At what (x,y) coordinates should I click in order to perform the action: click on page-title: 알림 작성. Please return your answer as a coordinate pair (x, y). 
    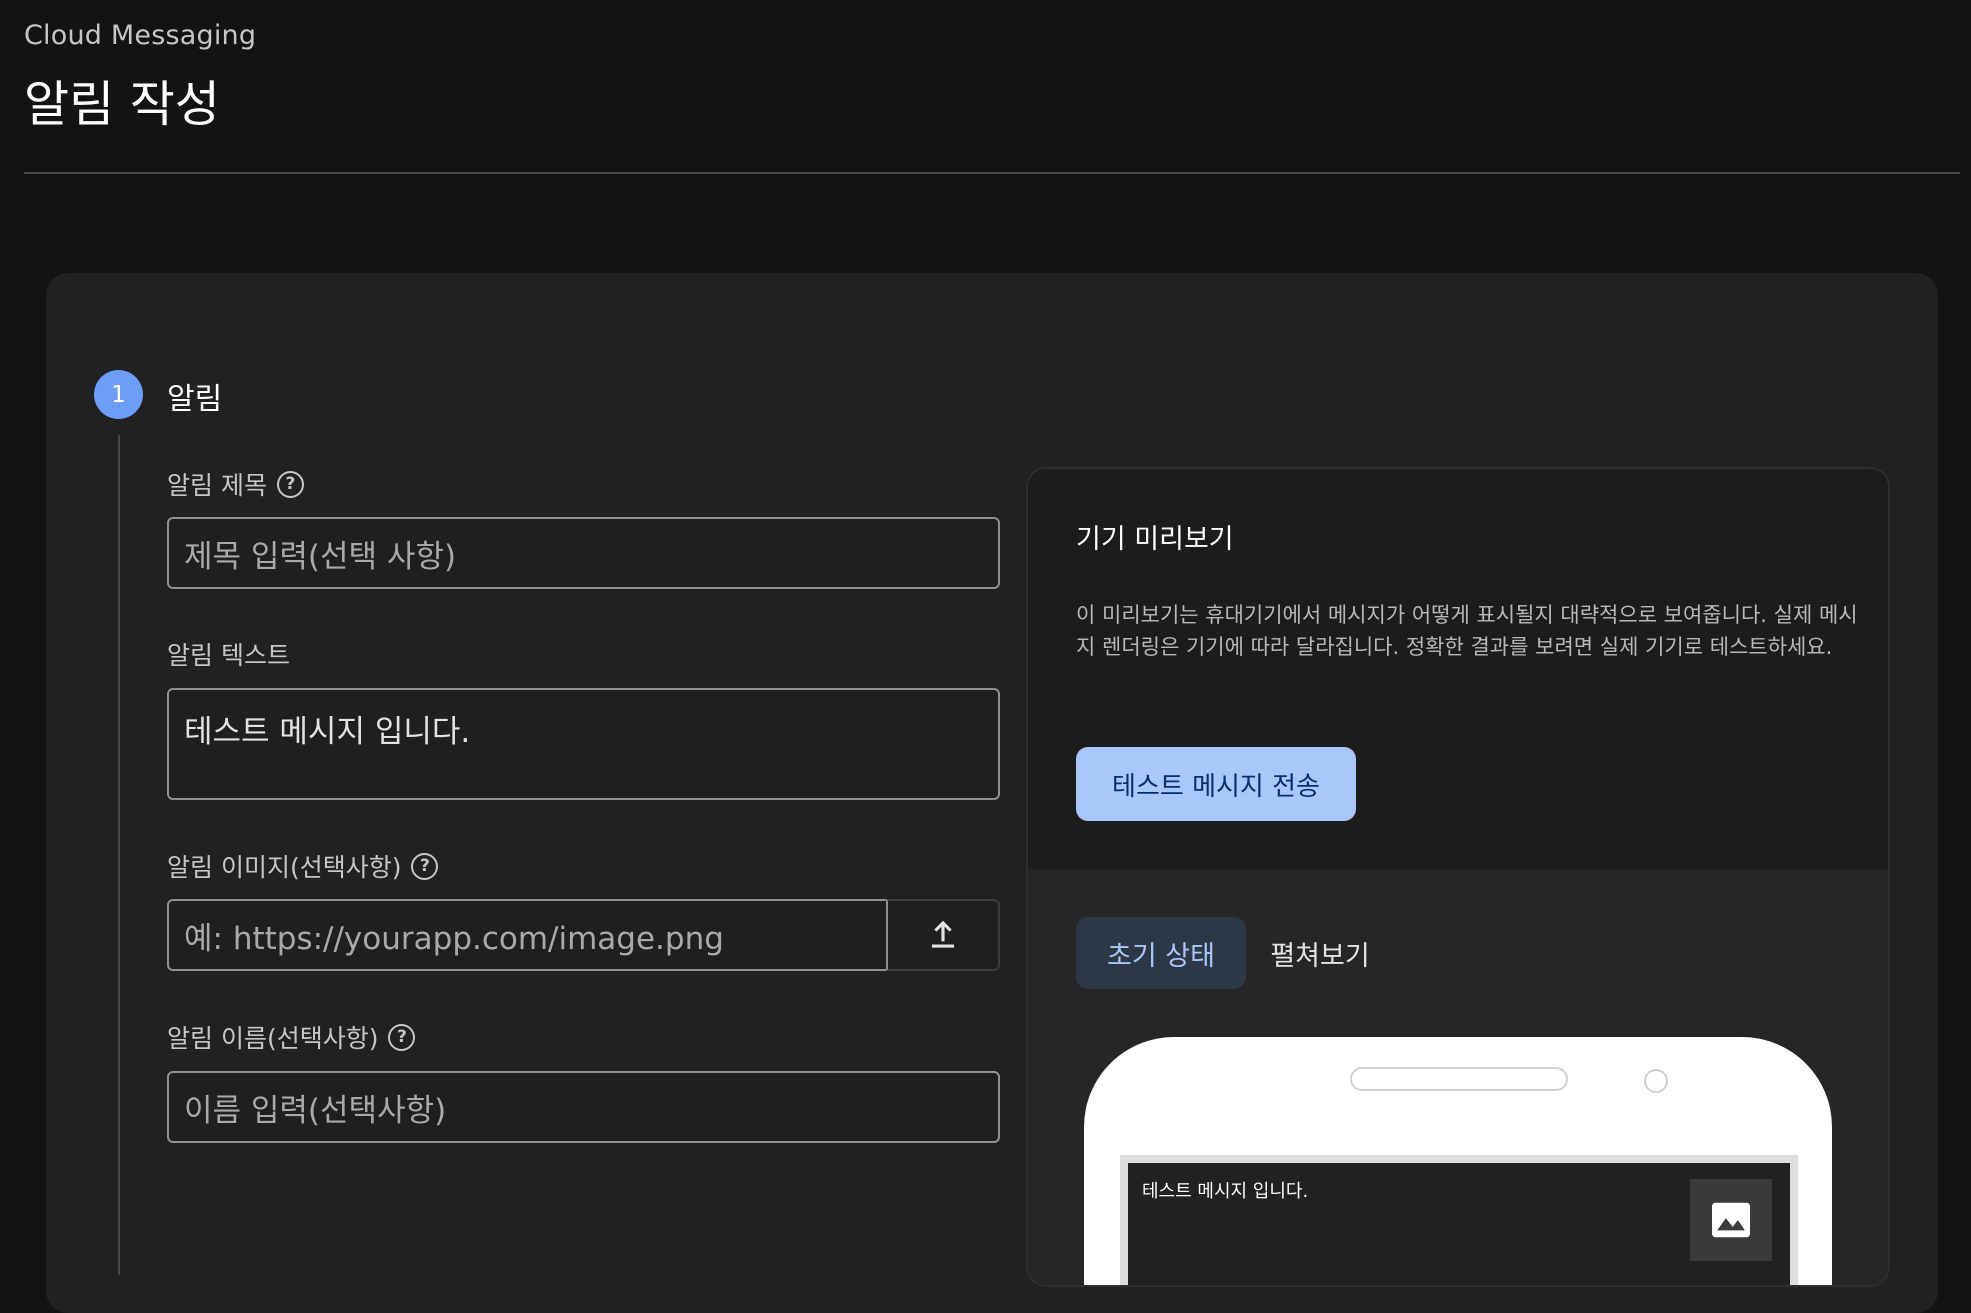
    Looking at the image, I should click on (122, 104).